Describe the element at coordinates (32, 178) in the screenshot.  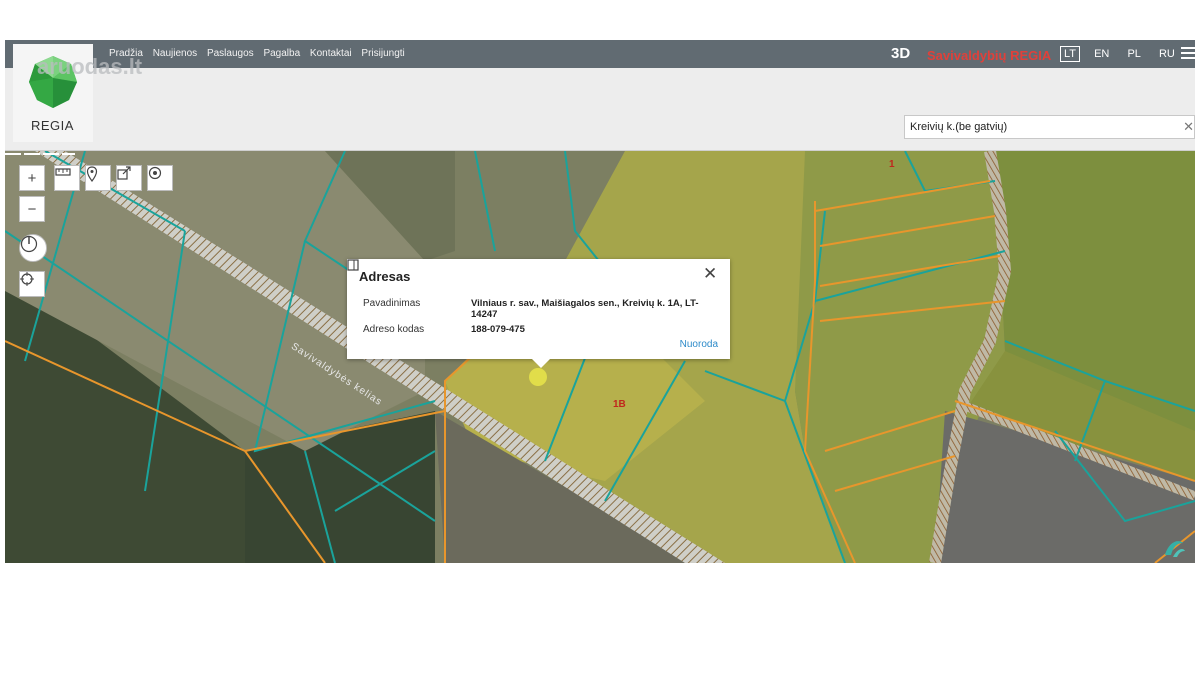
I see `zoom-in-button: +` at that location.